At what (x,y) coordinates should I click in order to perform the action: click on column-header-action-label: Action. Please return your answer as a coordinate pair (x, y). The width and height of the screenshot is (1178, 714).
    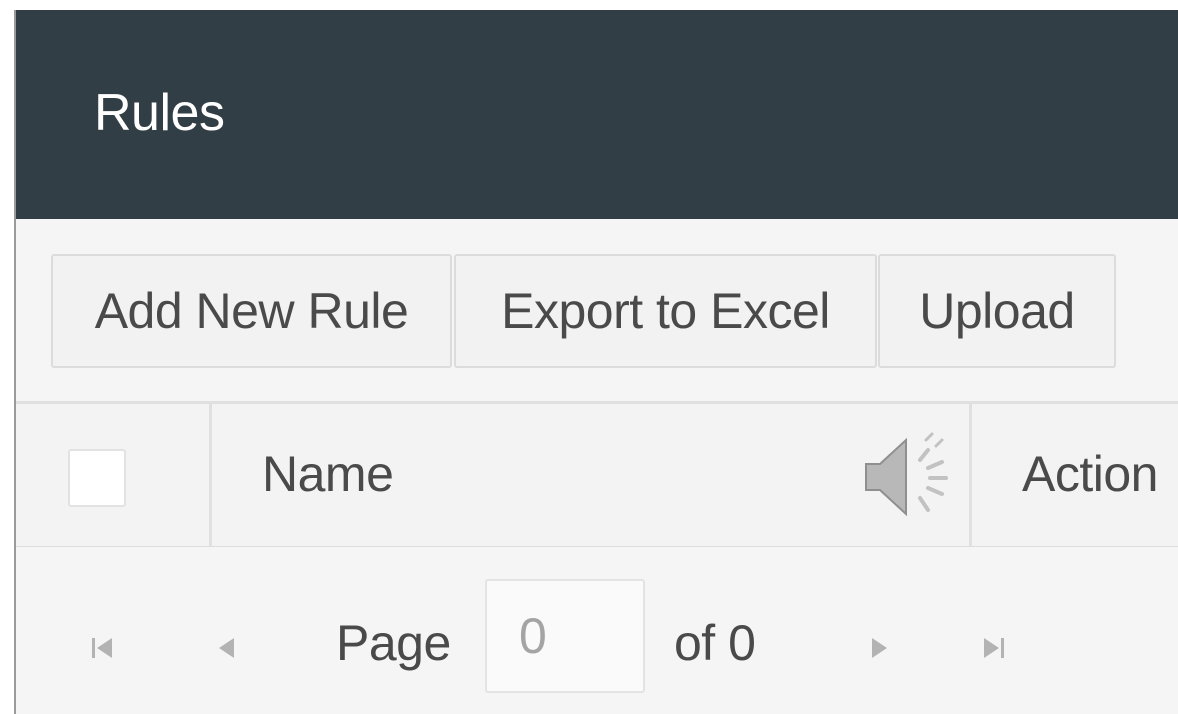
    Looking at the image, I should click on (1090, 474).